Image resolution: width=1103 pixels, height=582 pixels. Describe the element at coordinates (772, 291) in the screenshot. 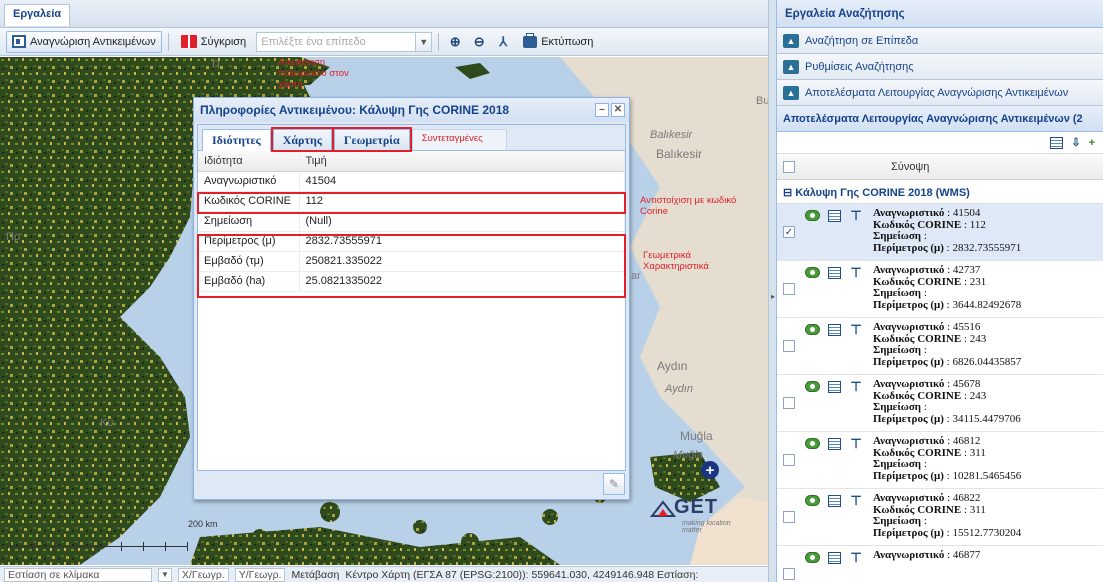

I see `panel-splitter: ▸` at that location.